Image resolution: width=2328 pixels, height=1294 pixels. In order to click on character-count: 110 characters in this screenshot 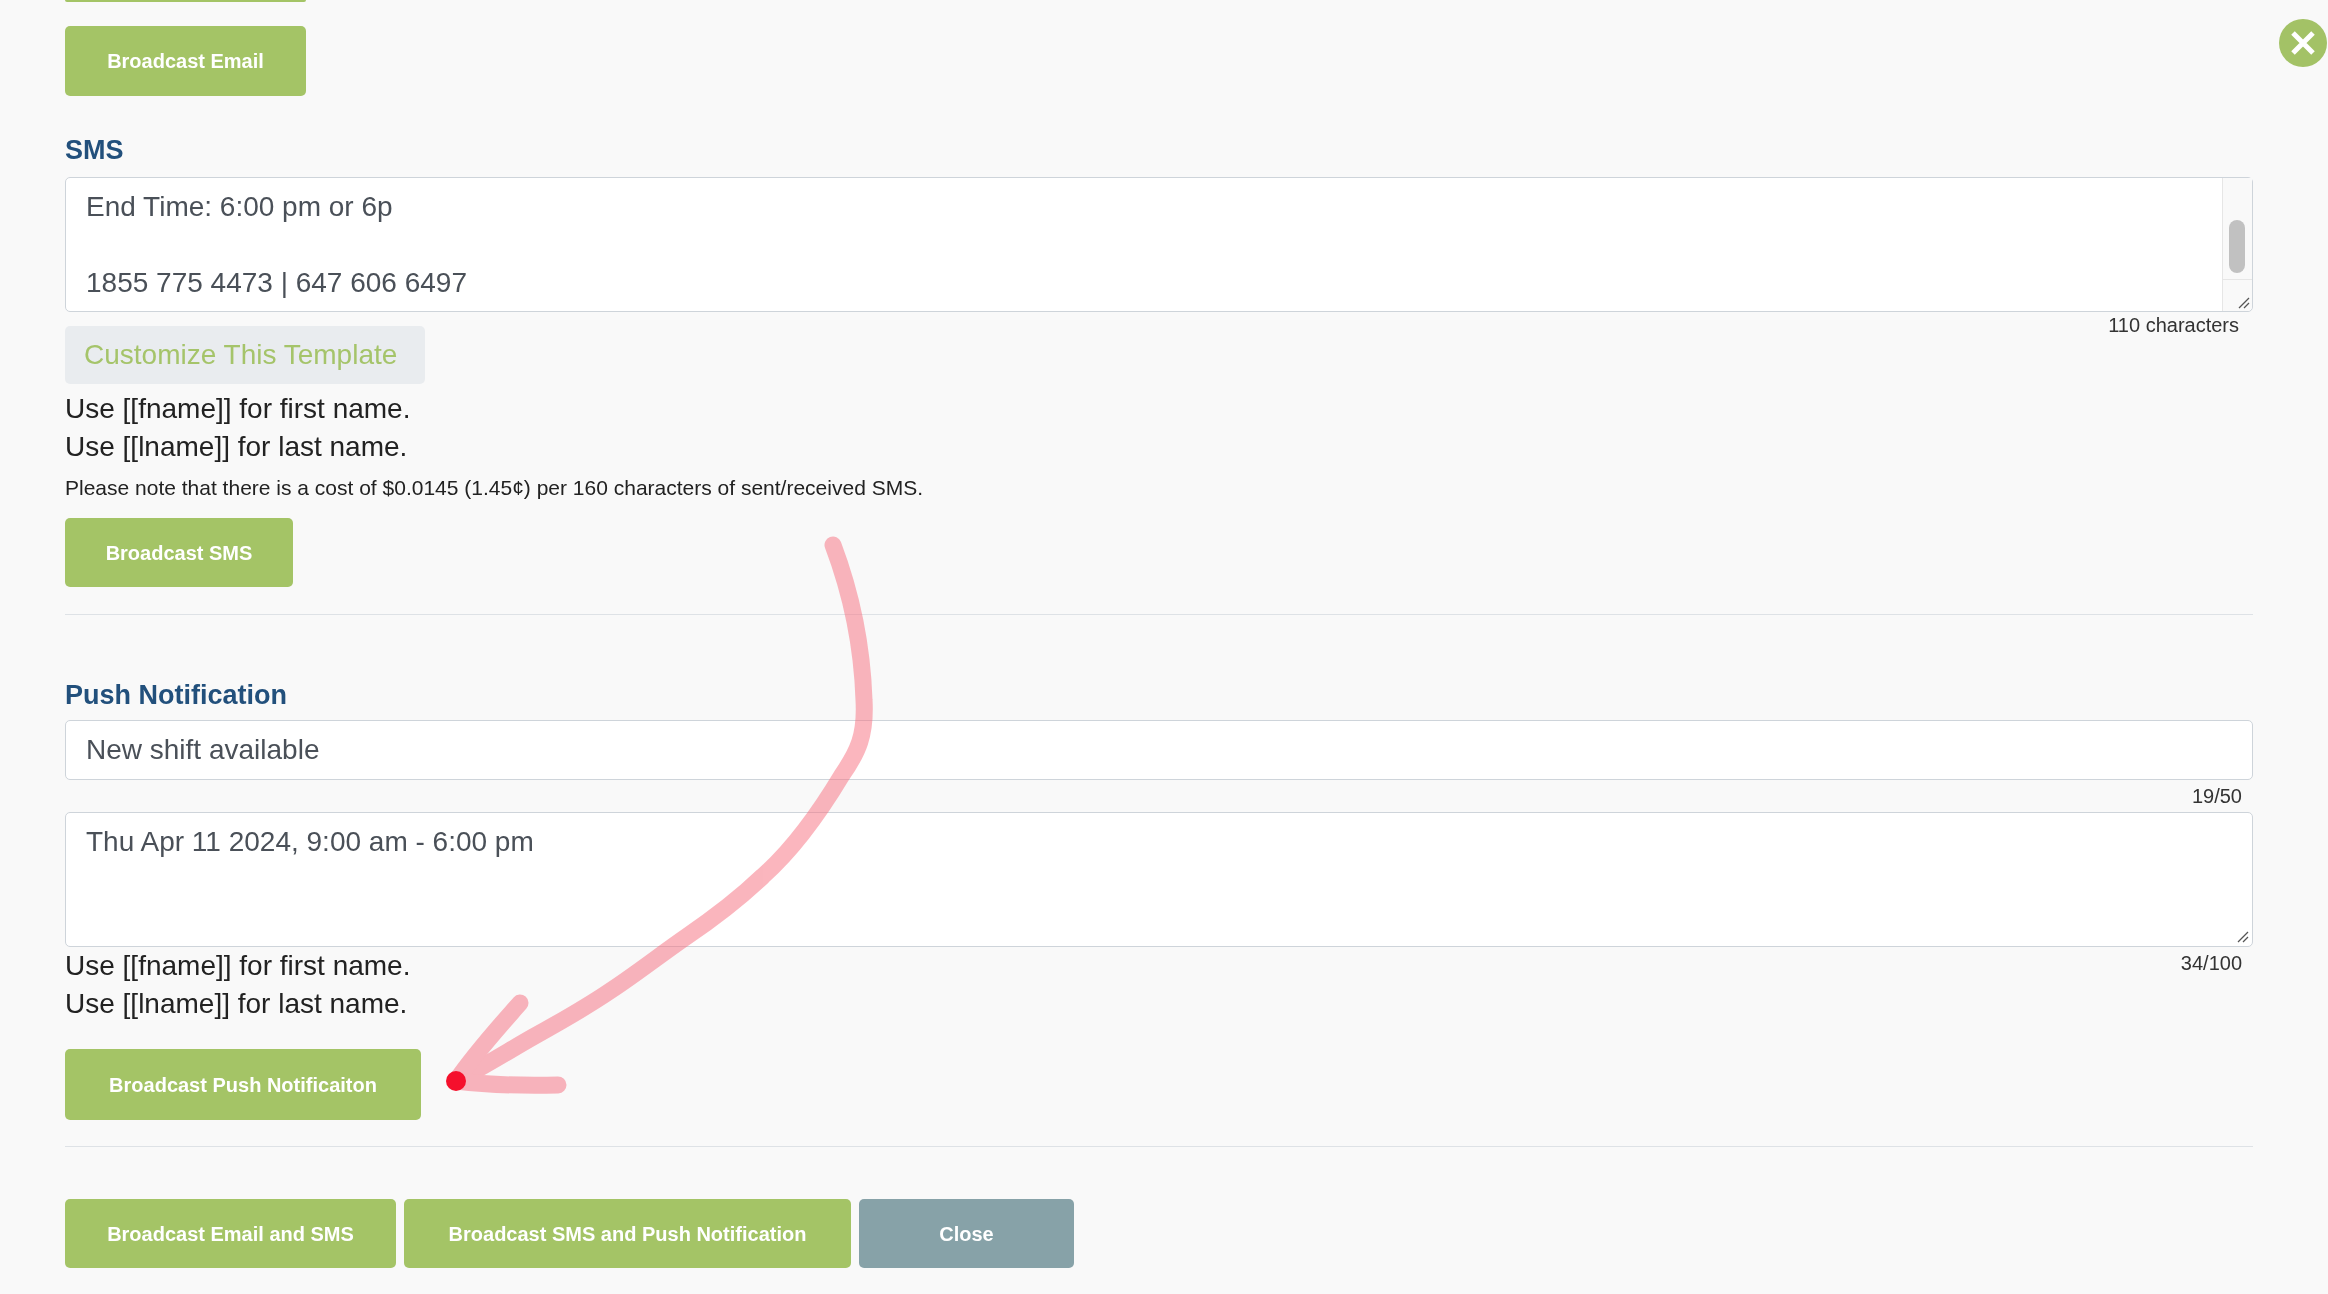, I will do `click(2174, 325)`.